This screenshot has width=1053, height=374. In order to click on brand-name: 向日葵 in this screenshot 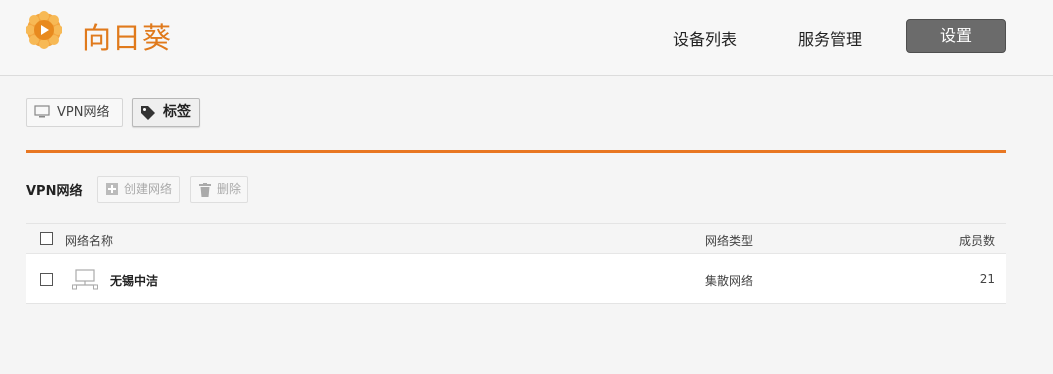, I will do `click(127, 38)`.